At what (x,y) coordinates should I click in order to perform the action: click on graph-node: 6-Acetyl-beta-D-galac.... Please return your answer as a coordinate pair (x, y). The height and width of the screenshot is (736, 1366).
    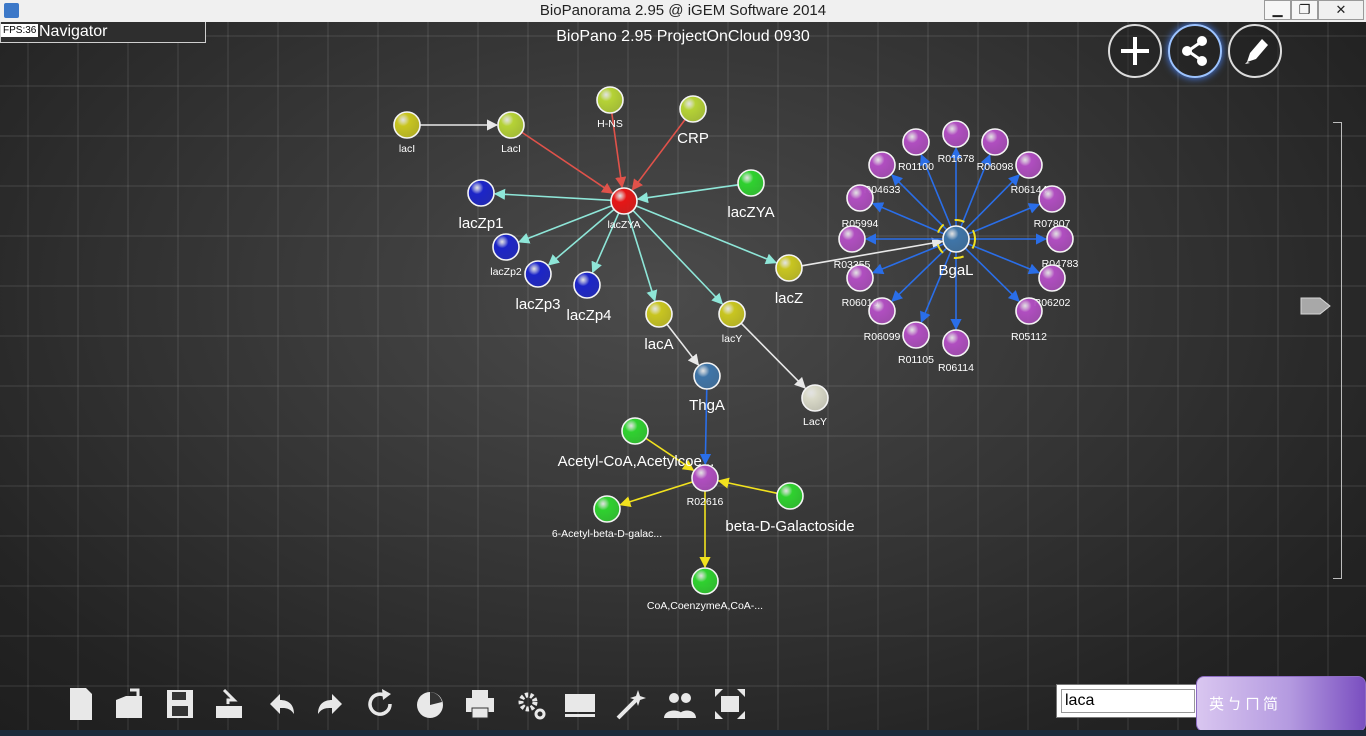
    Looking at the image, I should click on (607, 517).